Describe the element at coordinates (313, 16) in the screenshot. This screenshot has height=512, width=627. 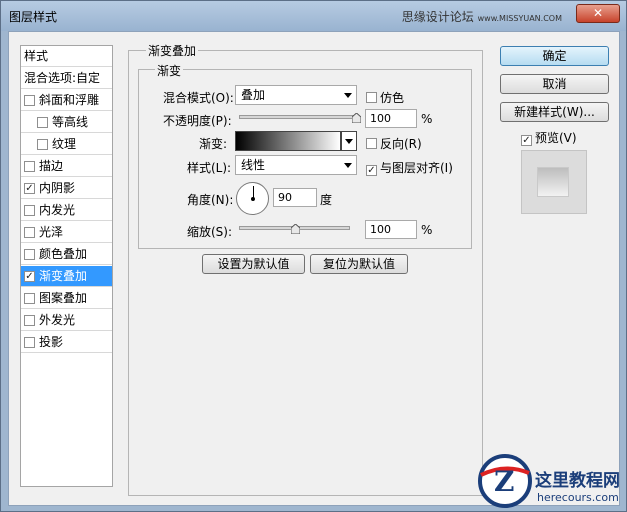
I see `title-bar: 图层样式 思缘设计论坛 www.MISSYUAN.COM ✕` at that location.